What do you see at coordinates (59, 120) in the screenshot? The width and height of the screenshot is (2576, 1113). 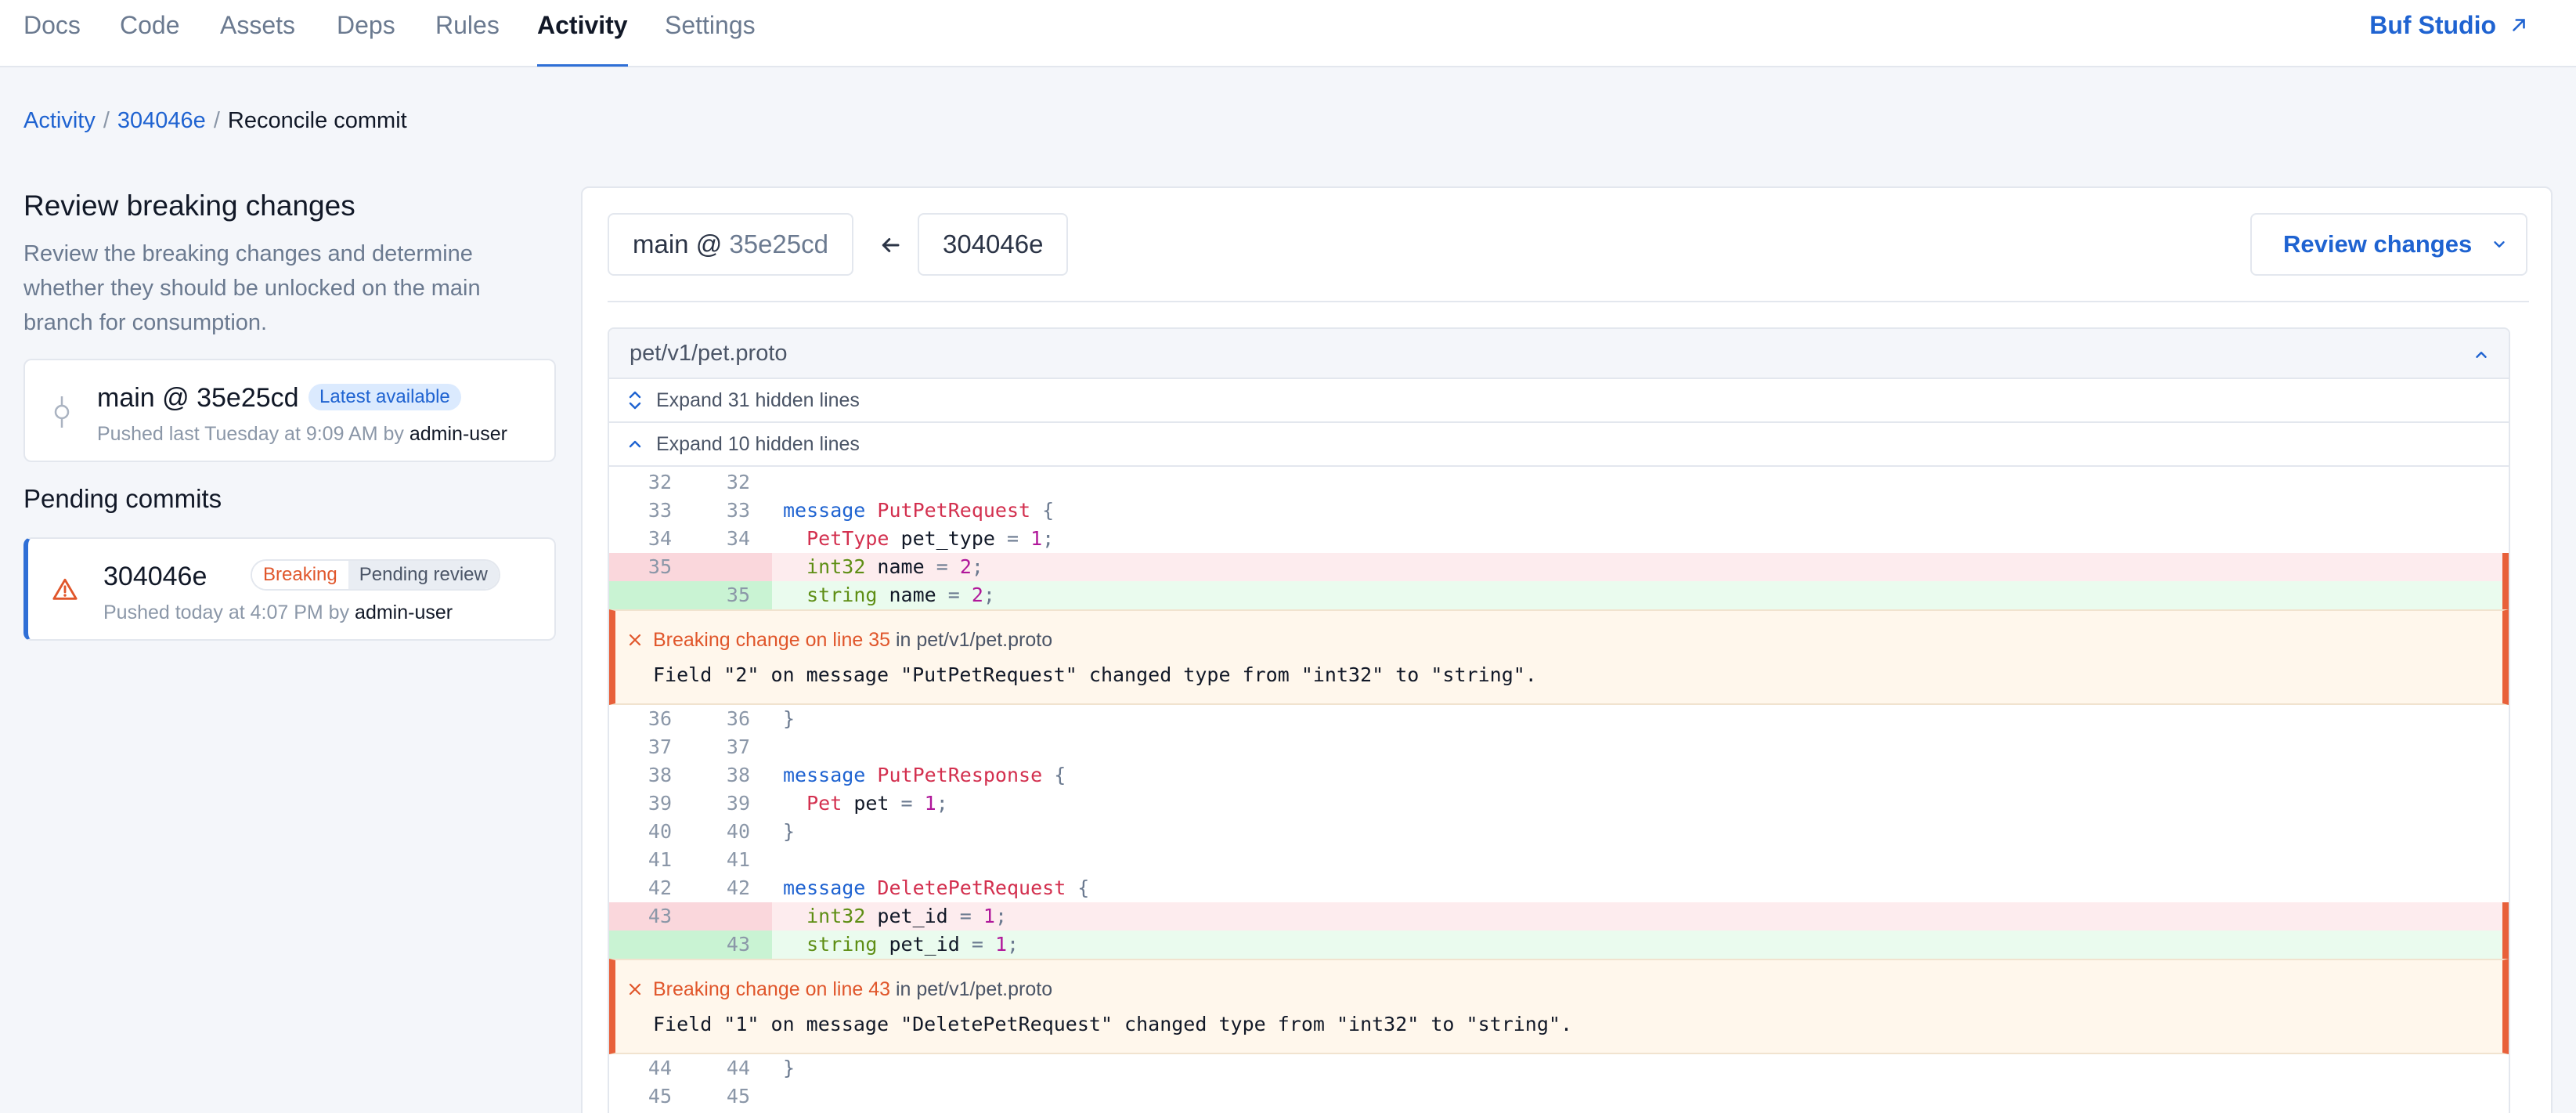 I see `breadcrumb-activity: Activity` at bounding box center [59, 120].